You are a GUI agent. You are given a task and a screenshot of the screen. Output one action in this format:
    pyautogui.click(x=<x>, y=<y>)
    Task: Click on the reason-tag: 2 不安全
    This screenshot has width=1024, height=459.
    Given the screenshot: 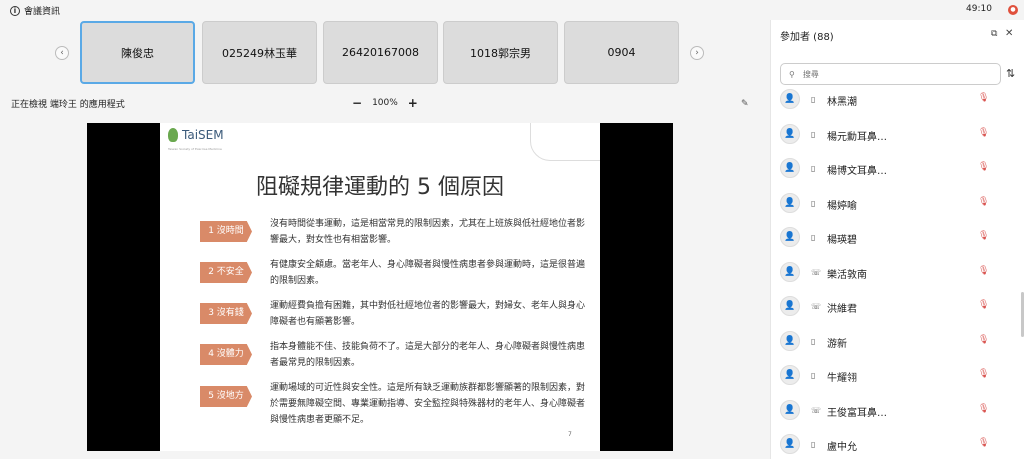 What is the action you would take?
    pyautogui.click(x=226, y=272)
    